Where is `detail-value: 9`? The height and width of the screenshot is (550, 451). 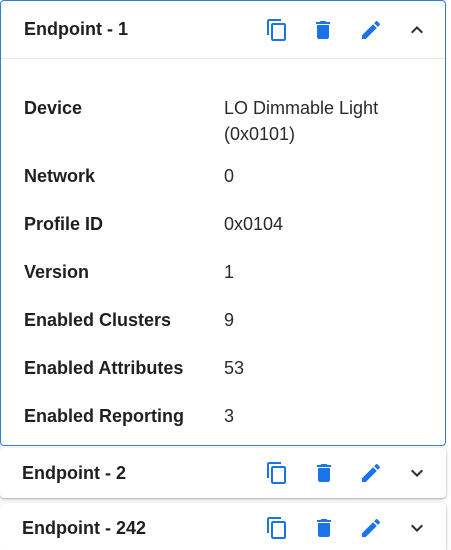
detail-value: 9 is located at coordinates (229, 320).